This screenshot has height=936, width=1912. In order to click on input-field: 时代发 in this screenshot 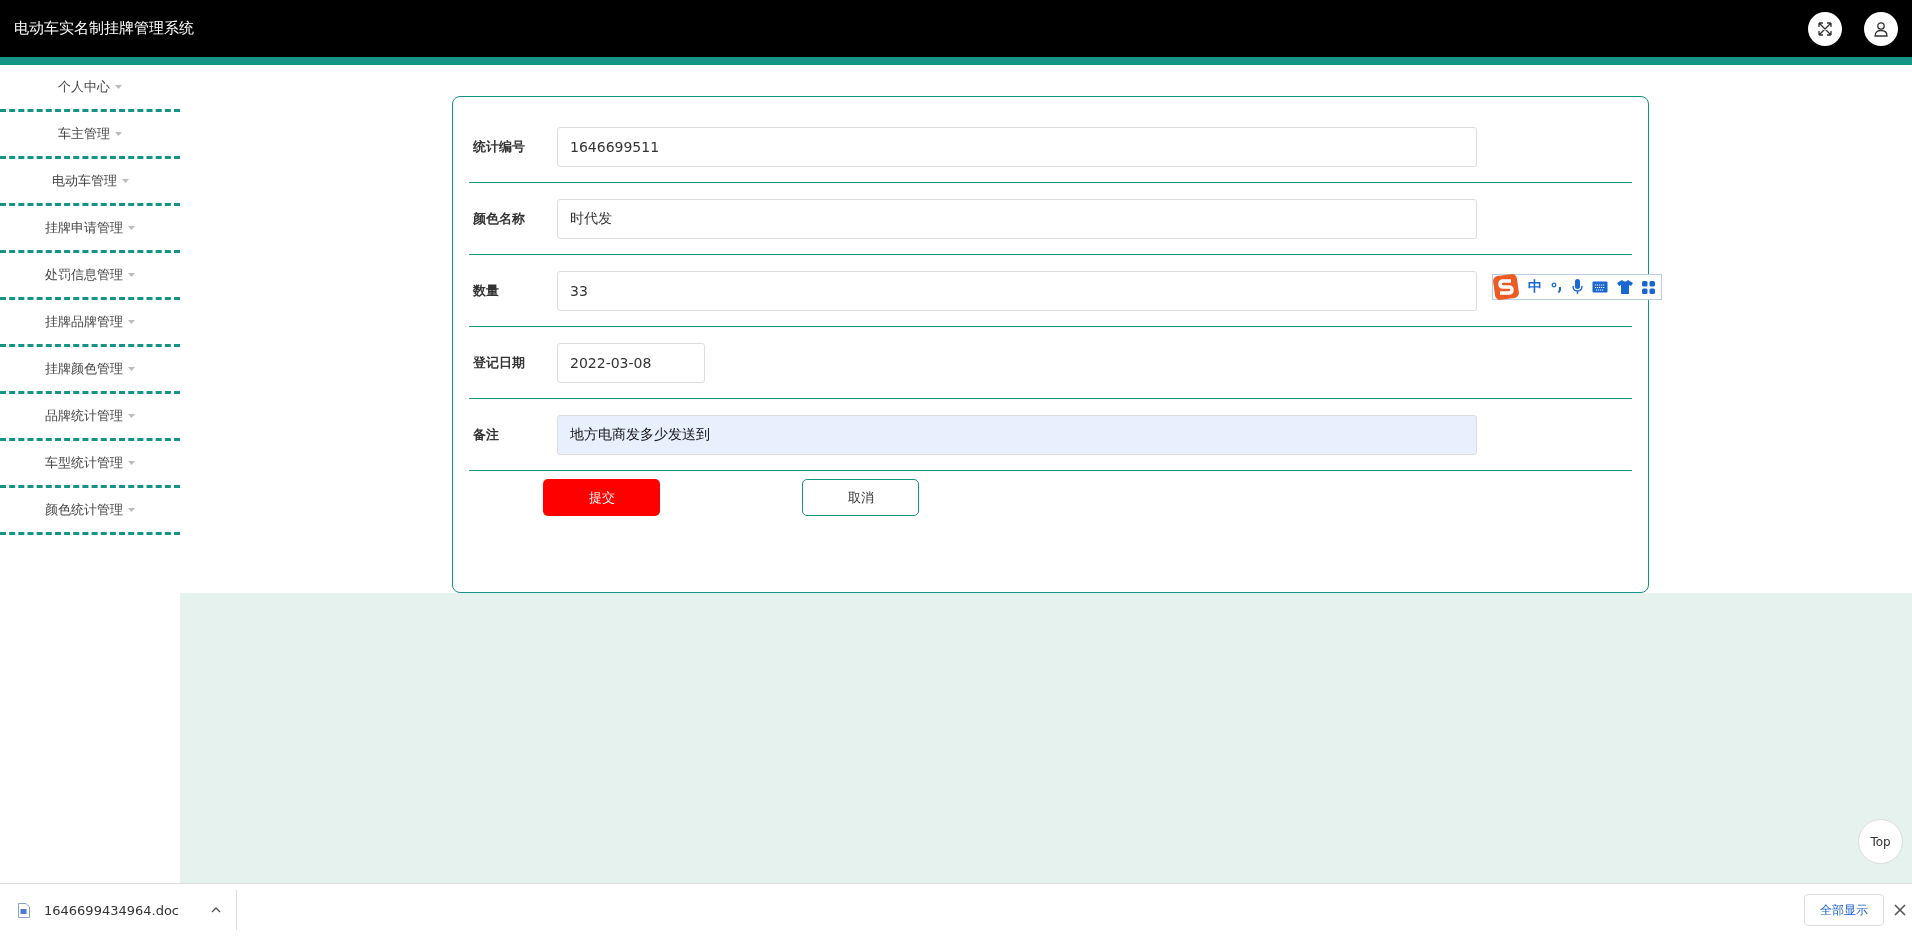, I will do `click(1017, 218)`.